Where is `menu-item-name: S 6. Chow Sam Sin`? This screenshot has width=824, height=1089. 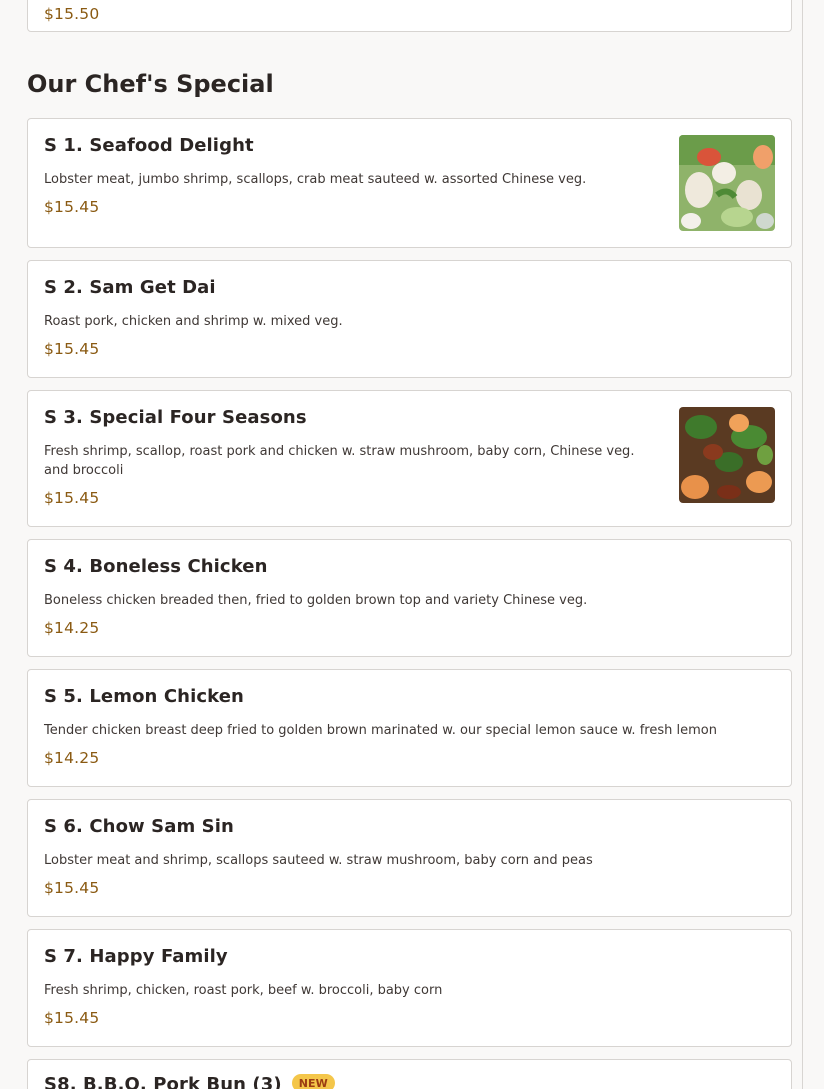 menu-item-name: S 6. Chow Sam Sin is located at coordinates (139, 826).